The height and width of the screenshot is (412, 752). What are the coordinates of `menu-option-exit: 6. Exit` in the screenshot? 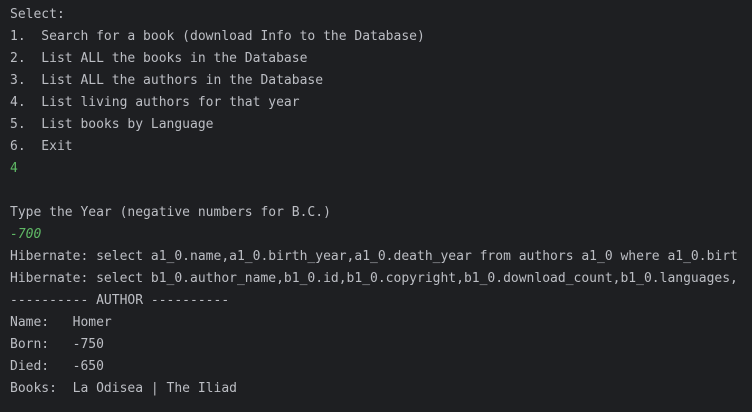 It's located at (41, 146).